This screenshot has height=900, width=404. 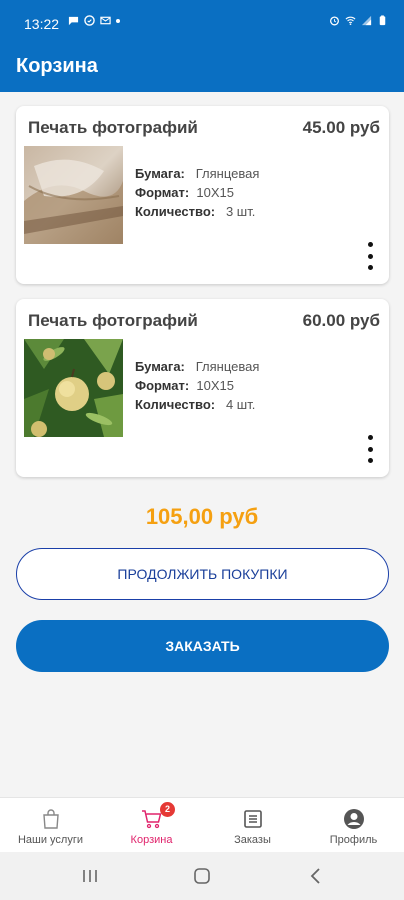 What do you see at coordinates (341, 127) in the screenshot?
I see `item-price: 45.00 руб` at bounding box center [341, 127].